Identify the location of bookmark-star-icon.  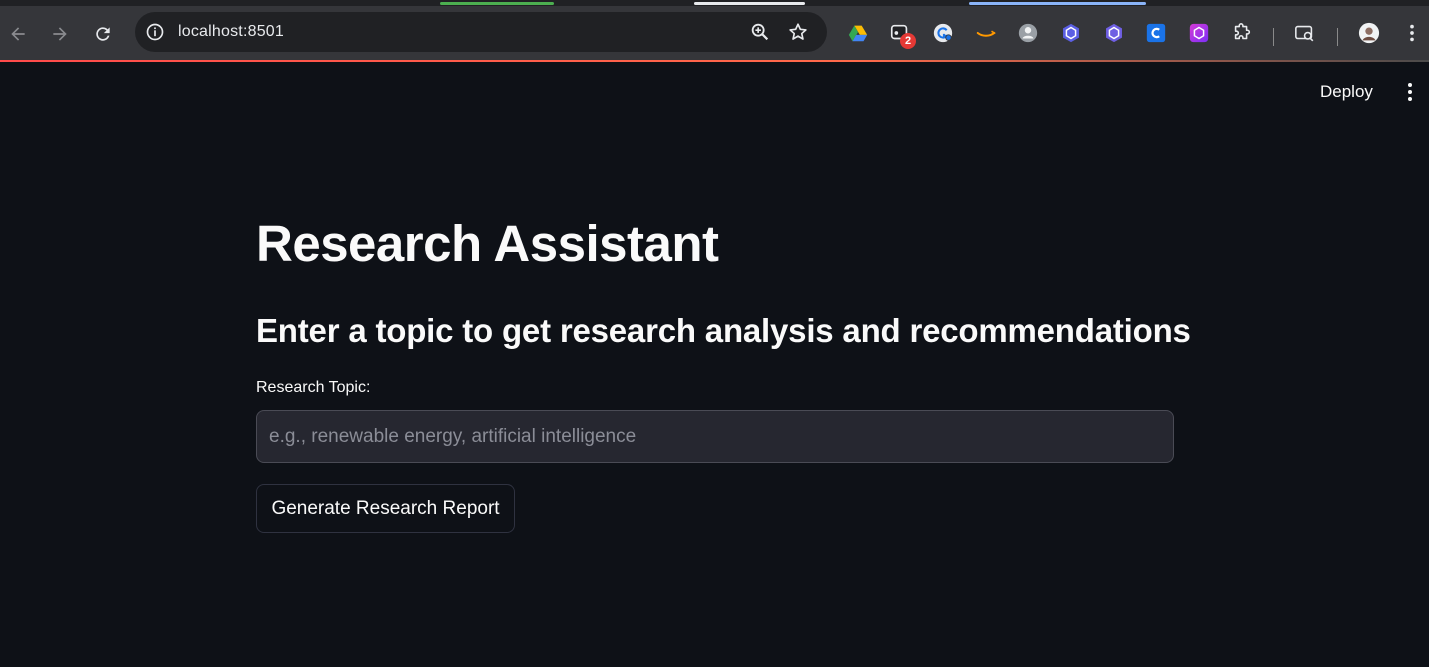
(798, 32).